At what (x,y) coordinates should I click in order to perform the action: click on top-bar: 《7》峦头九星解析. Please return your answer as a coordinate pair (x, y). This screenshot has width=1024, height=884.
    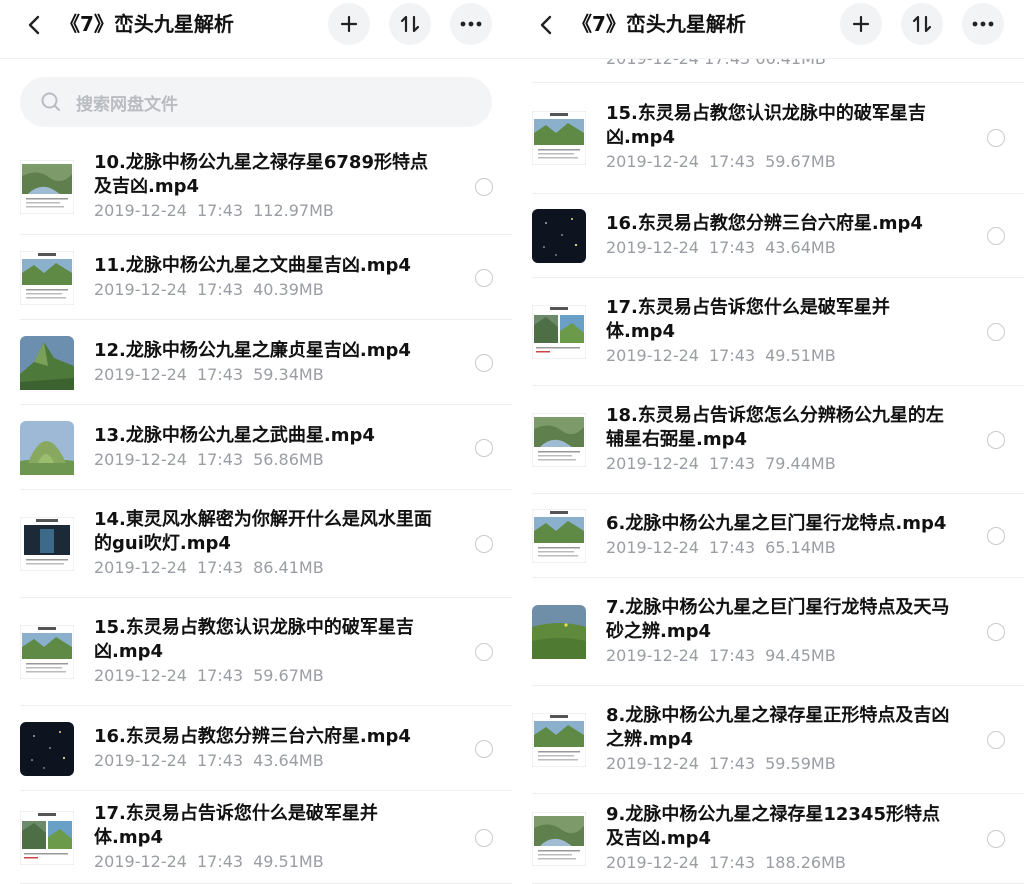
    Looking at the image, I should click on (768, 29).